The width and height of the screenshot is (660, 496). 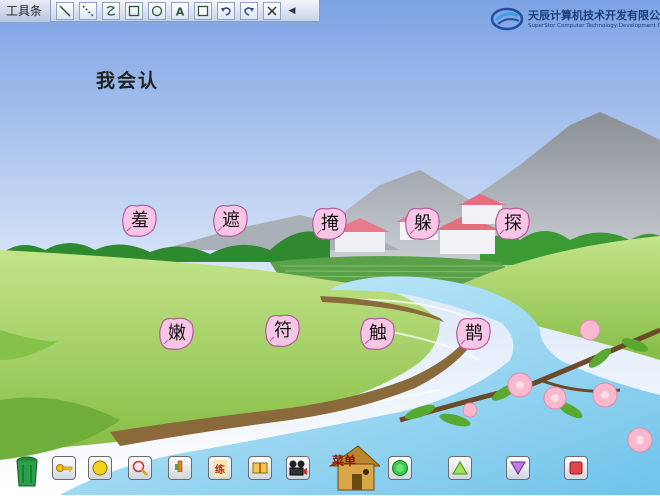 I want to click on ellipse-tool-icon, so click(x=157, y=10).